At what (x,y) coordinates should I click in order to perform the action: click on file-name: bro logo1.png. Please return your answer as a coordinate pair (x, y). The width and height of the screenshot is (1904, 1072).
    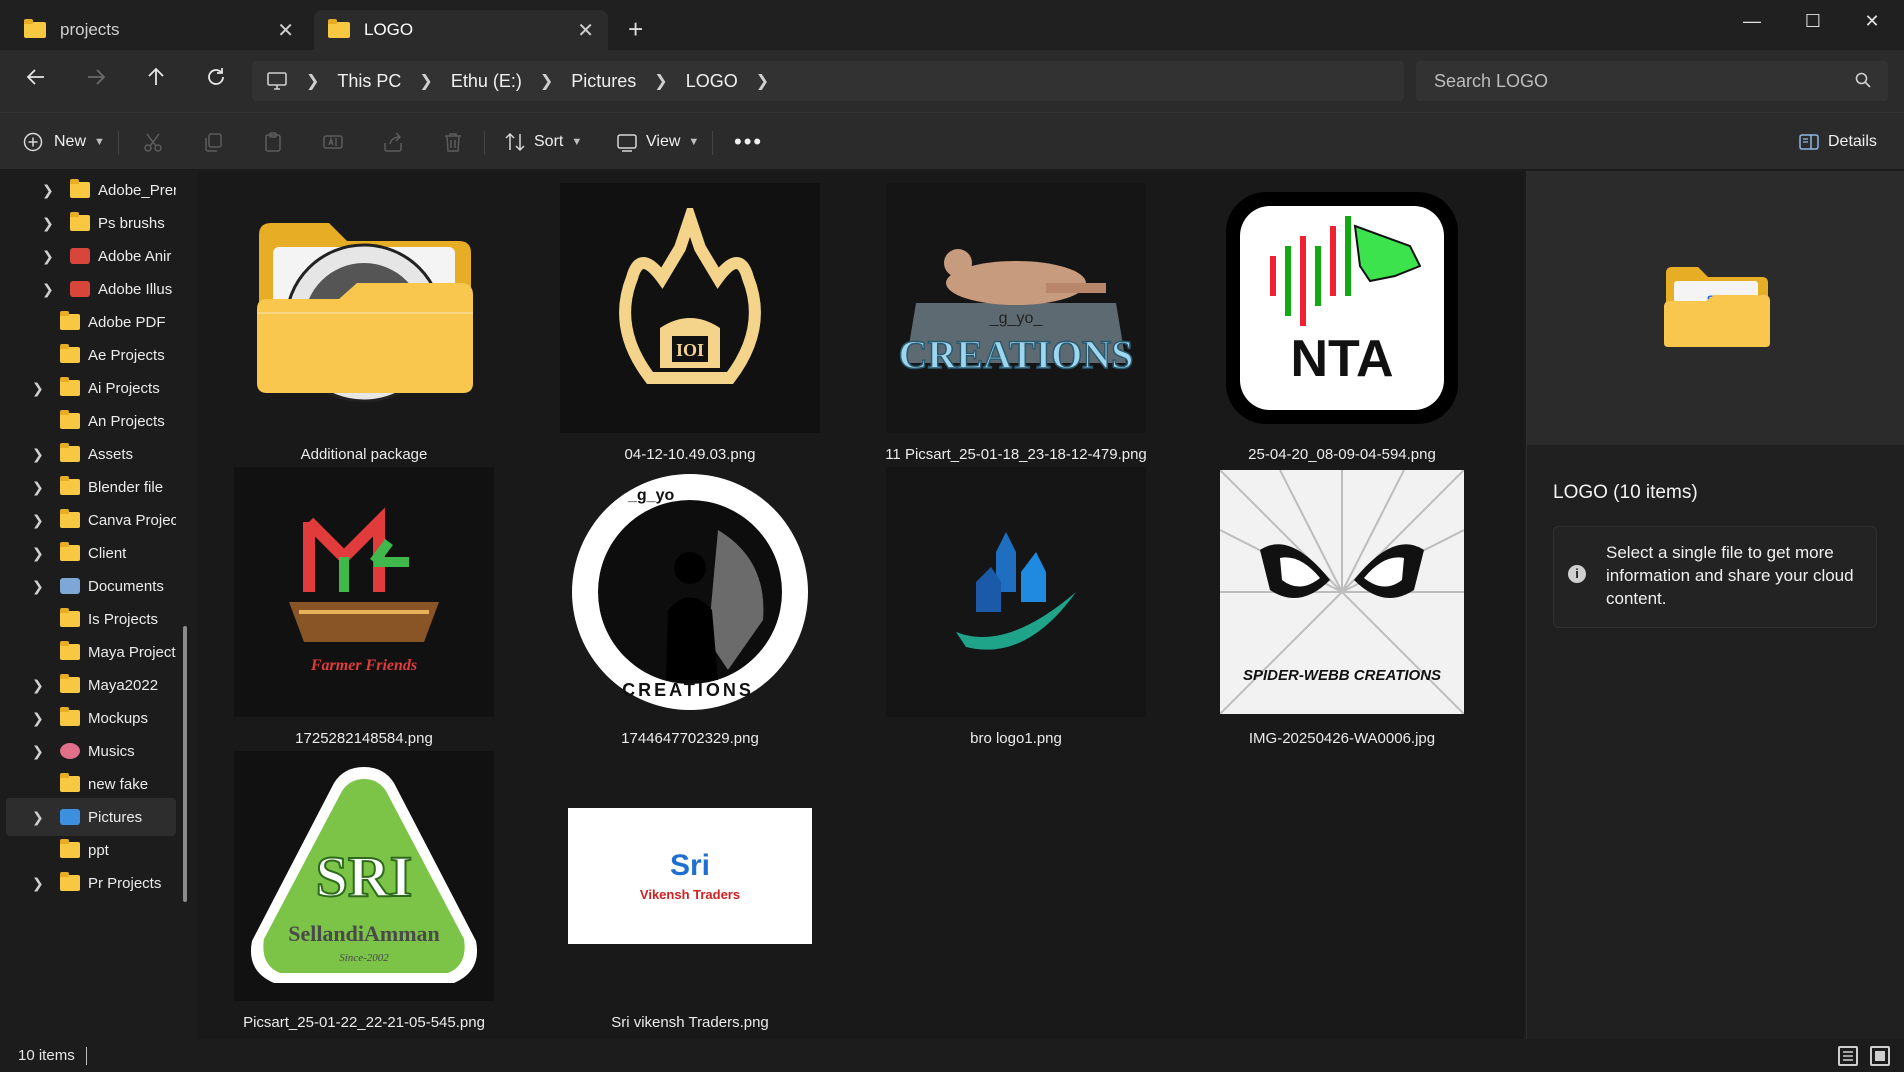
    Looking at the image, I should click on (1016, 738).